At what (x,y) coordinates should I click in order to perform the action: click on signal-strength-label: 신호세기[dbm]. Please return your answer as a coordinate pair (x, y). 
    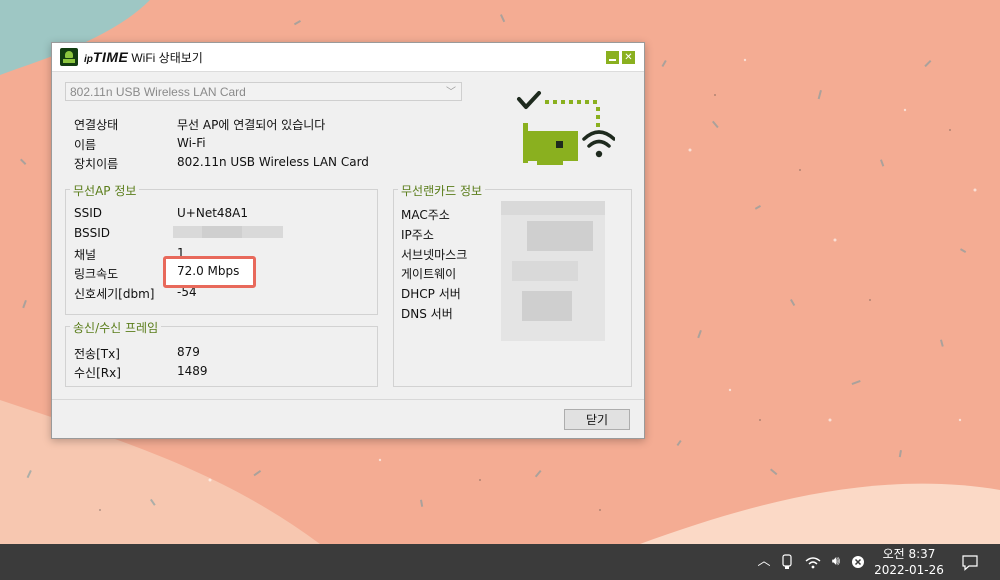
    Looking at the image, I should click on (114, 294).